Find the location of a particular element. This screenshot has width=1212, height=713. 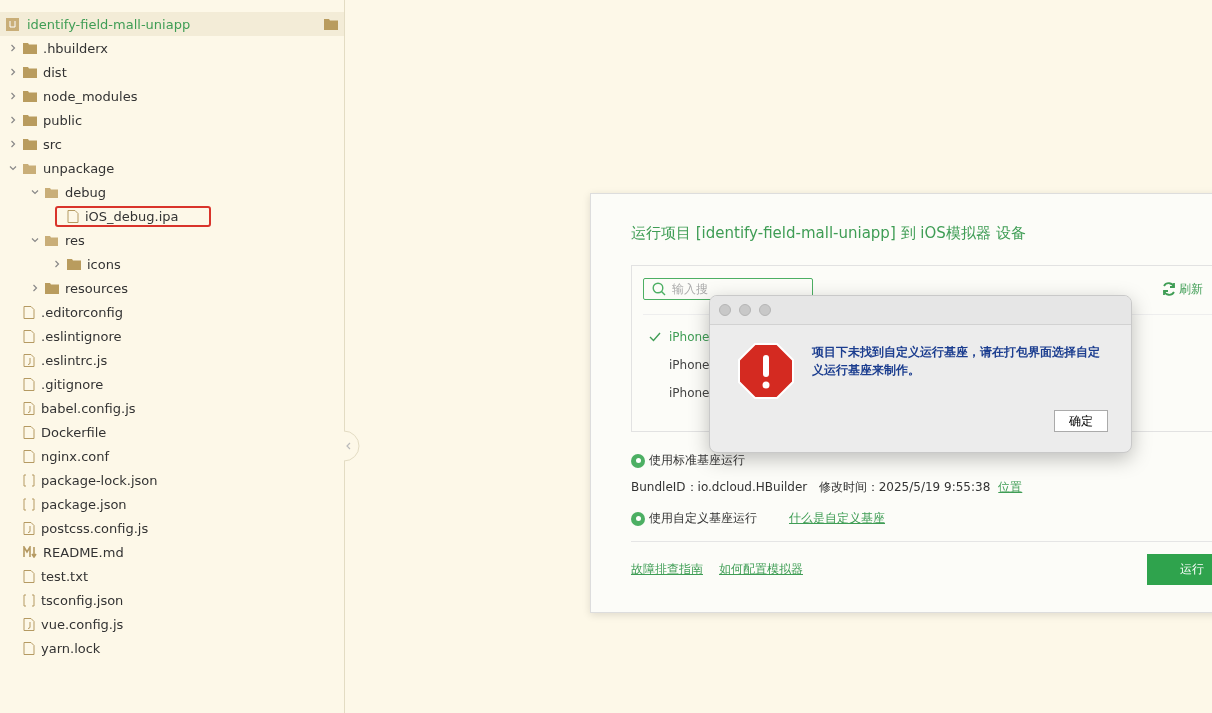

project-name: identify-field-mall-uniapp is located at coordinates (109, 24).